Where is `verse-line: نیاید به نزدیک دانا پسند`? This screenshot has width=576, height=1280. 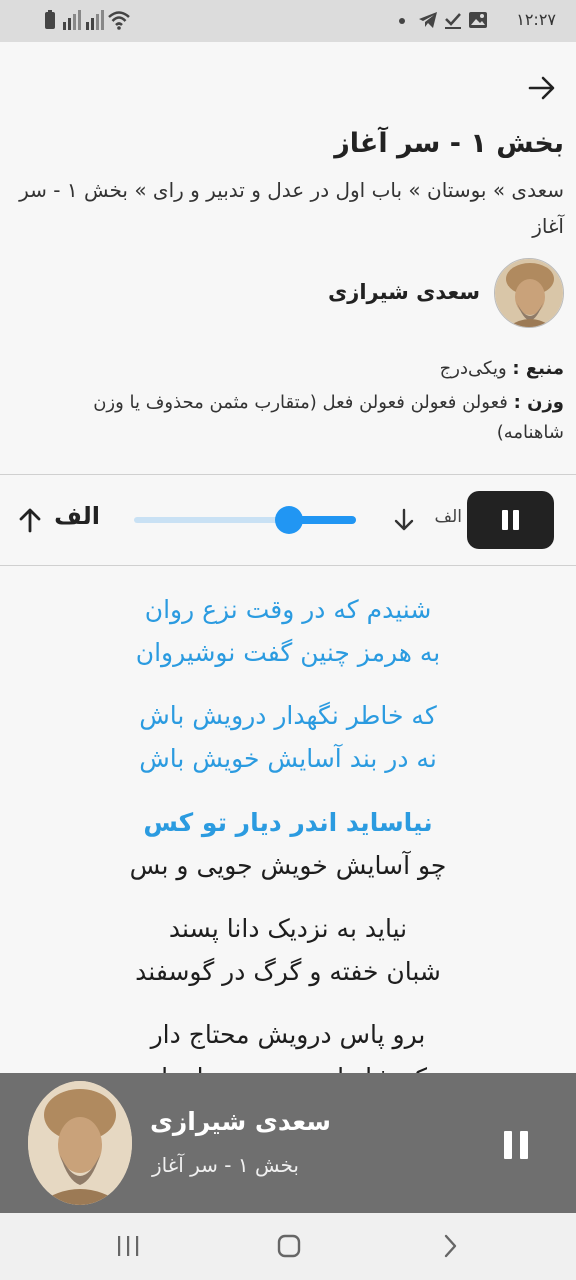 verse-line: نیاید به نزدیک دانا پسند is located at coordinates (288, 928).